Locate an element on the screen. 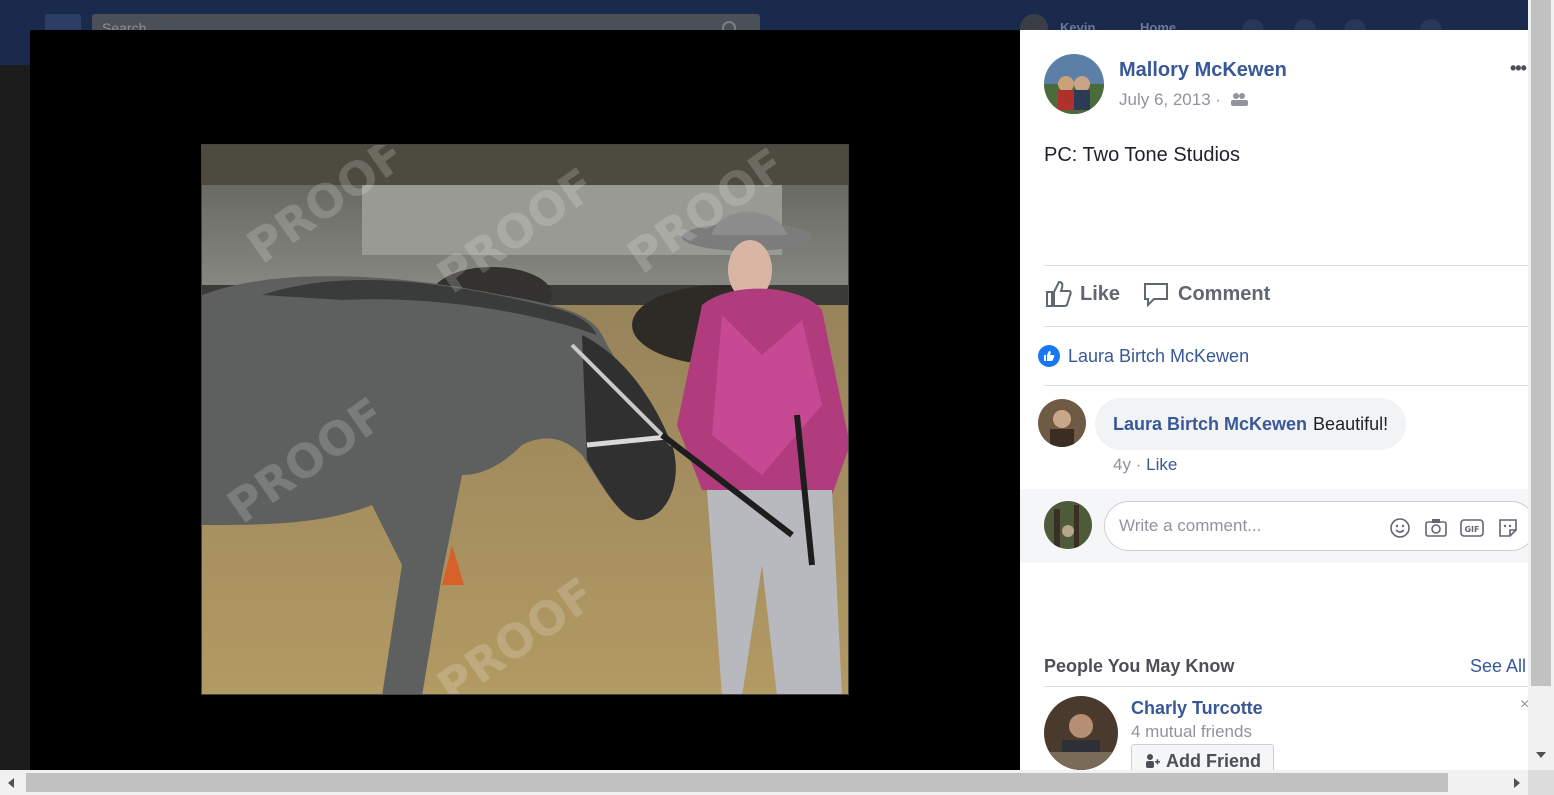 The width and height of the screenshot is (1554, 795). see-all-link: See All is located at coordinates (1498, 666).